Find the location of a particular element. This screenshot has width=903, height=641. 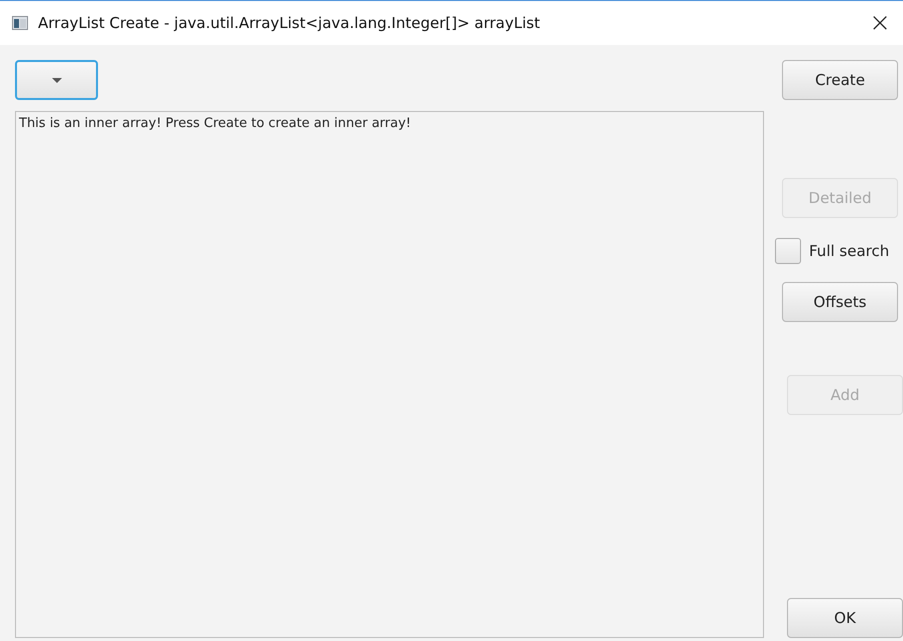

window-title: ArrayList Create - java.util.ArrayList<java.lang.Integer[]> arrayList is located at coordinates (289, 23).